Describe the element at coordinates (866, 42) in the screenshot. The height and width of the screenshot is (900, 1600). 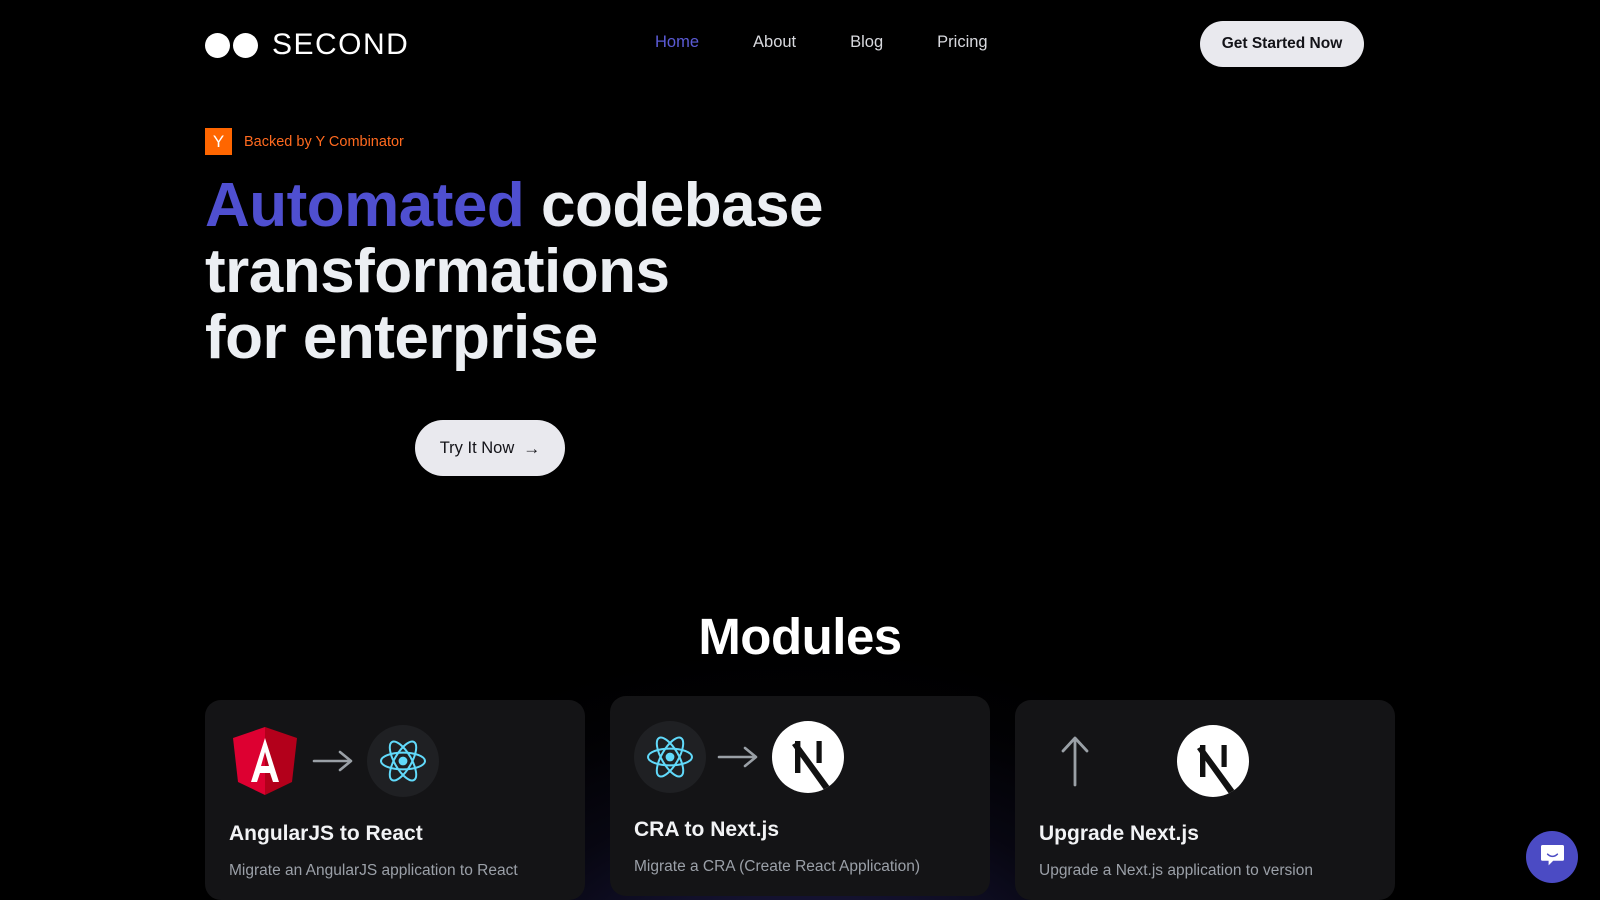
I see `nav-item-blog: Blog` at that location.